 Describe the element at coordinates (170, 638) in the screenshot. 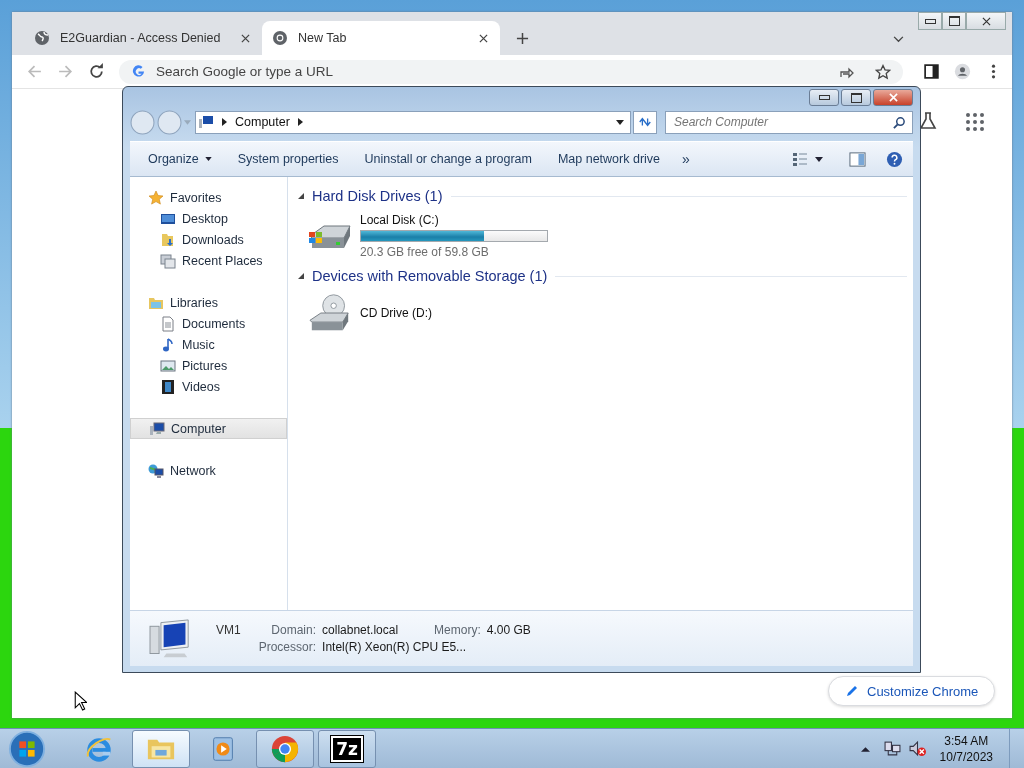

I see `computer-monitor-icon` at that location.